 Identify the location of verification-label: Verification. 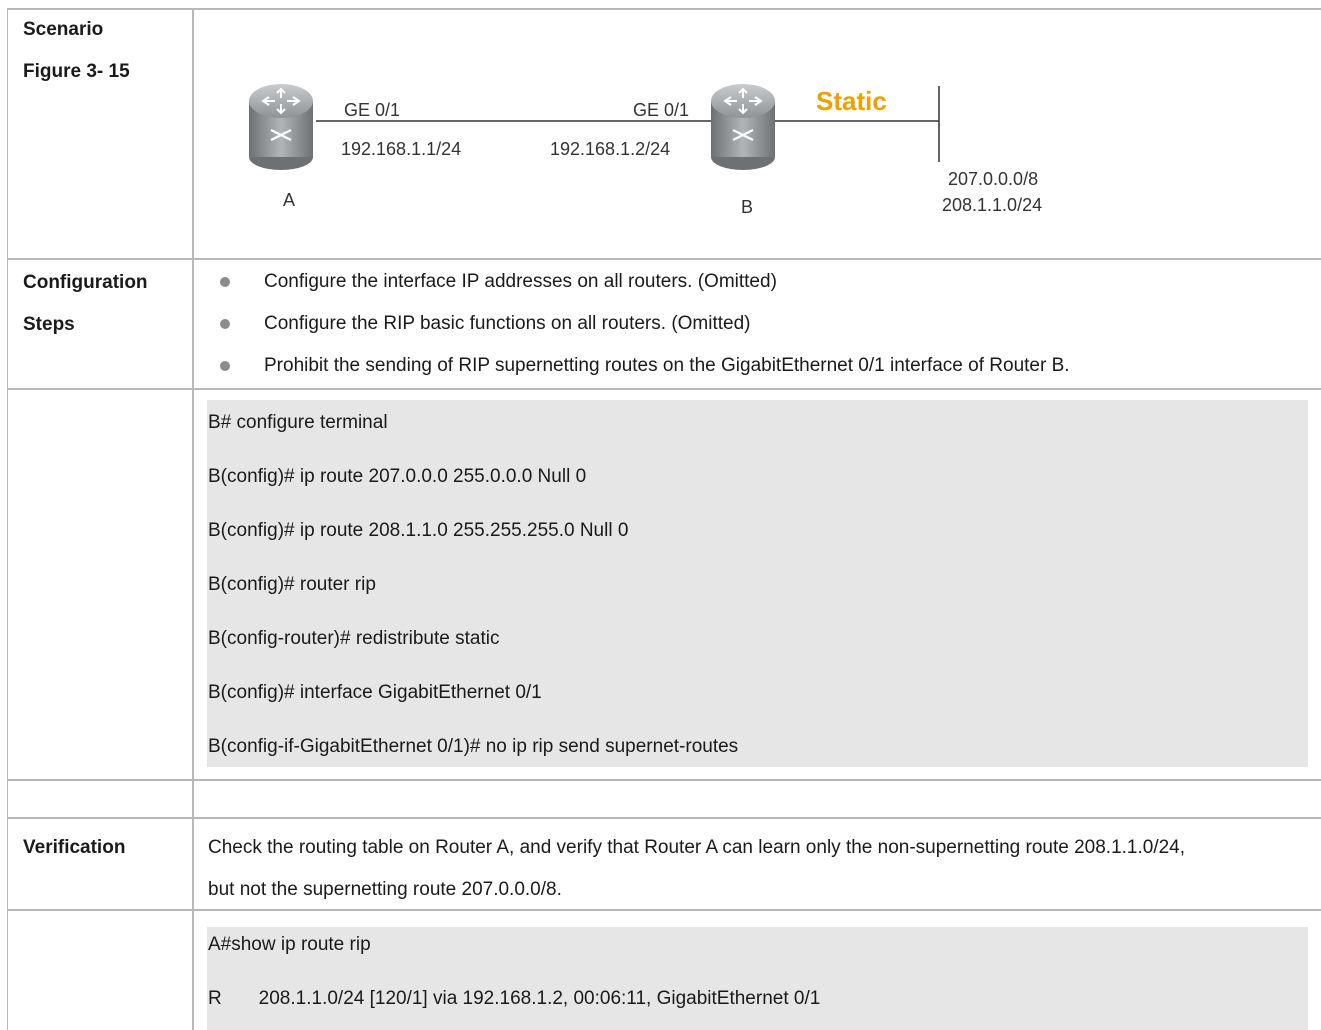
(74, 847).